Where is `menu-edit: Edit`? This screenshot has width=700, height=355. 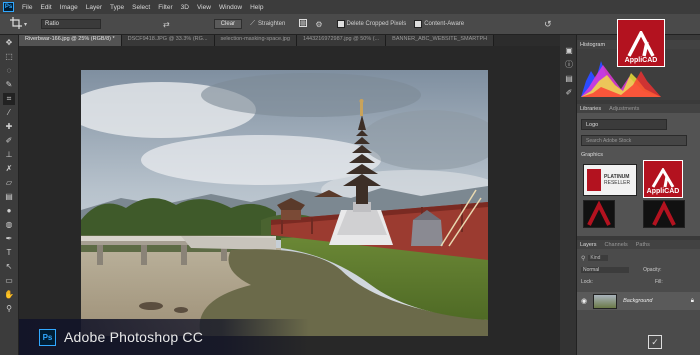
menu-edit: Edit is located at coordinates (45, 7).